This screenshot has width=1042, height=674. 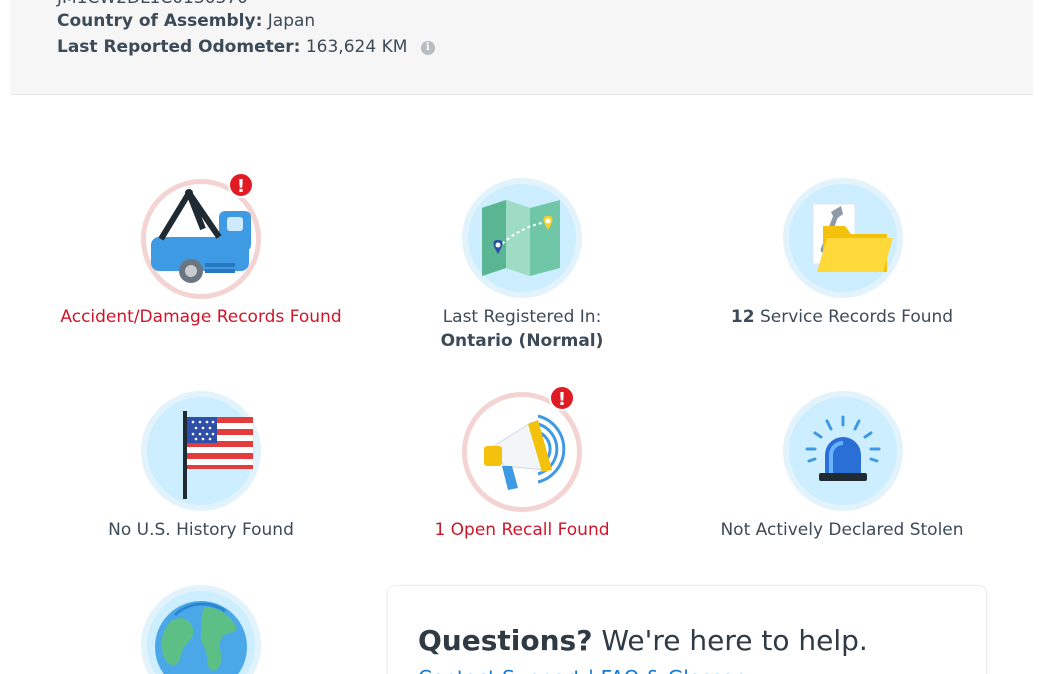 What do you see at coordinates (427, 48) in the screenshot?
I see `info-icon: i` at bounding box center [427, 48].